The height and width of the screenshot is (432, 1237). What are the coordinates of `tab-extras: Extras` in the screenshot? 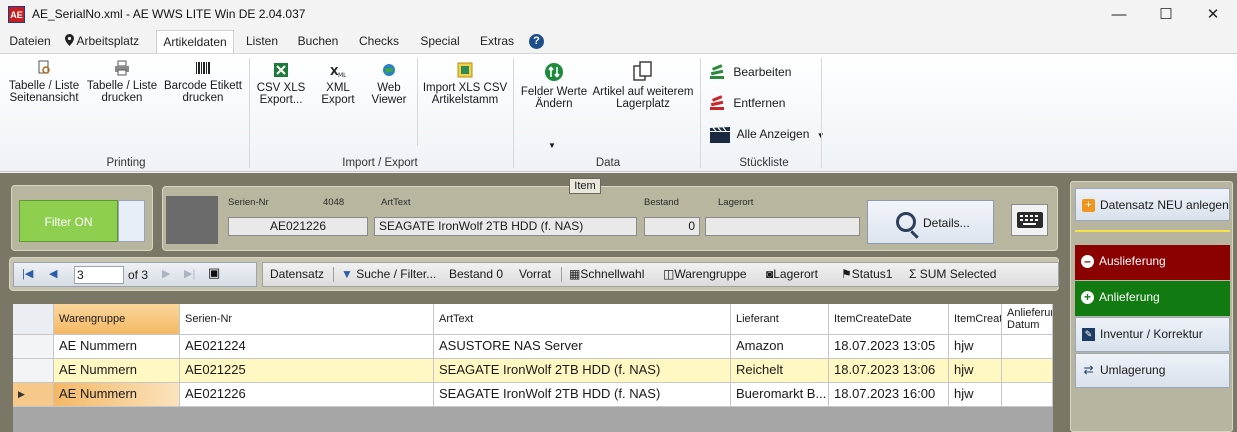 It's located at (497, 41).